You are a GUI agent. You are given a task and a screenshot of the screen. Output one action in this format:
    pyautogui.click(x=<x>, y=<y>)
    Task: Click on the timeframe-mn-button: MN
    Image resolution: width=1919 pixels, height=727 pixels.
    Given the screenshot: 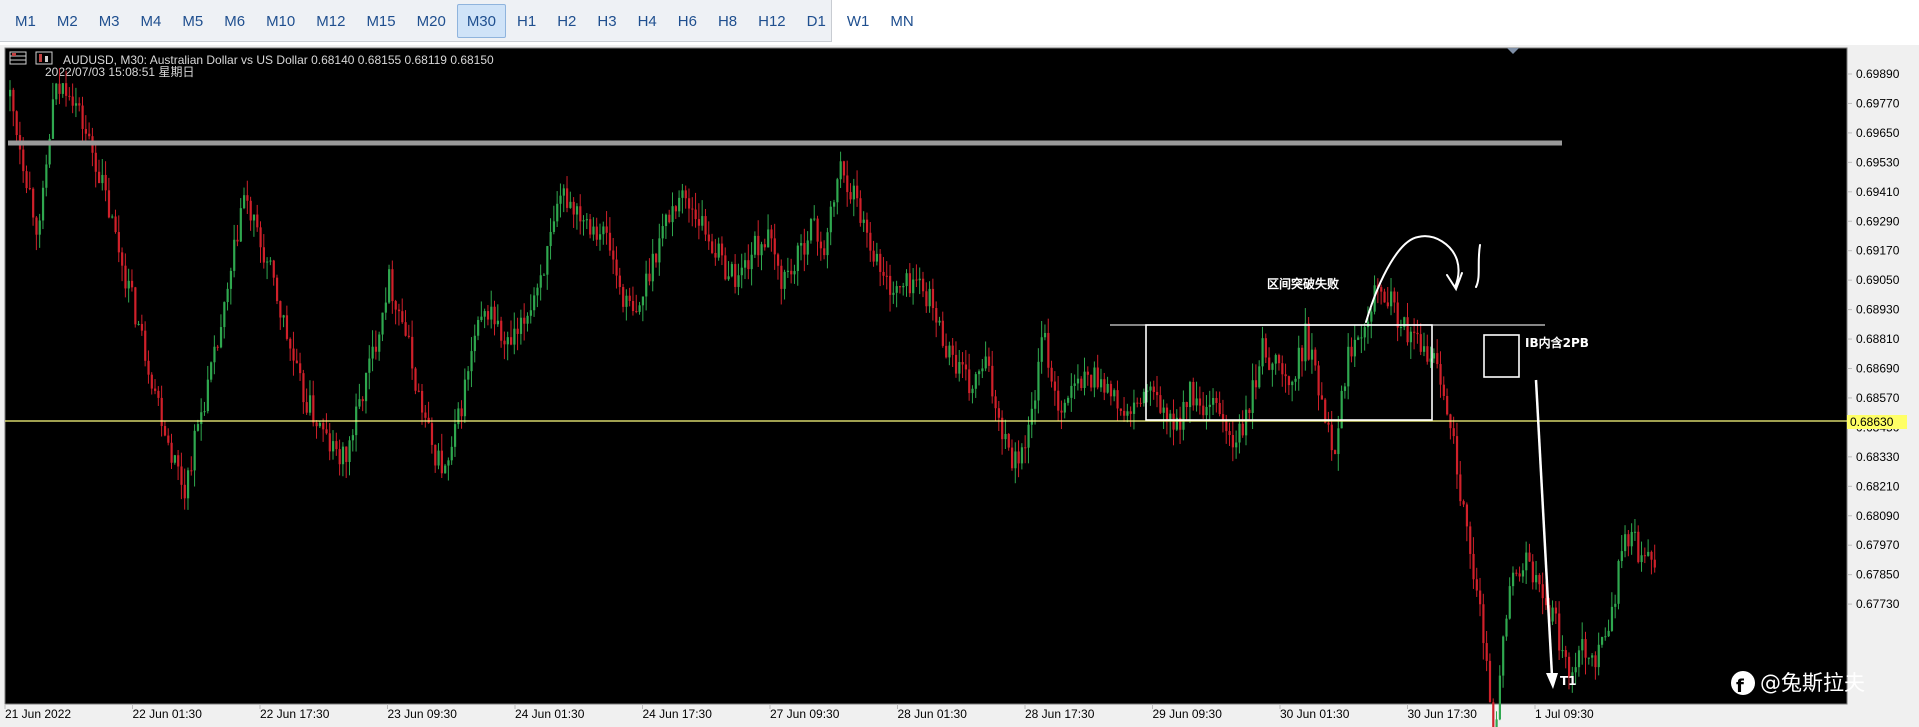 What is the action you would take?
    pyautogui.click(x=901, y=21)
    